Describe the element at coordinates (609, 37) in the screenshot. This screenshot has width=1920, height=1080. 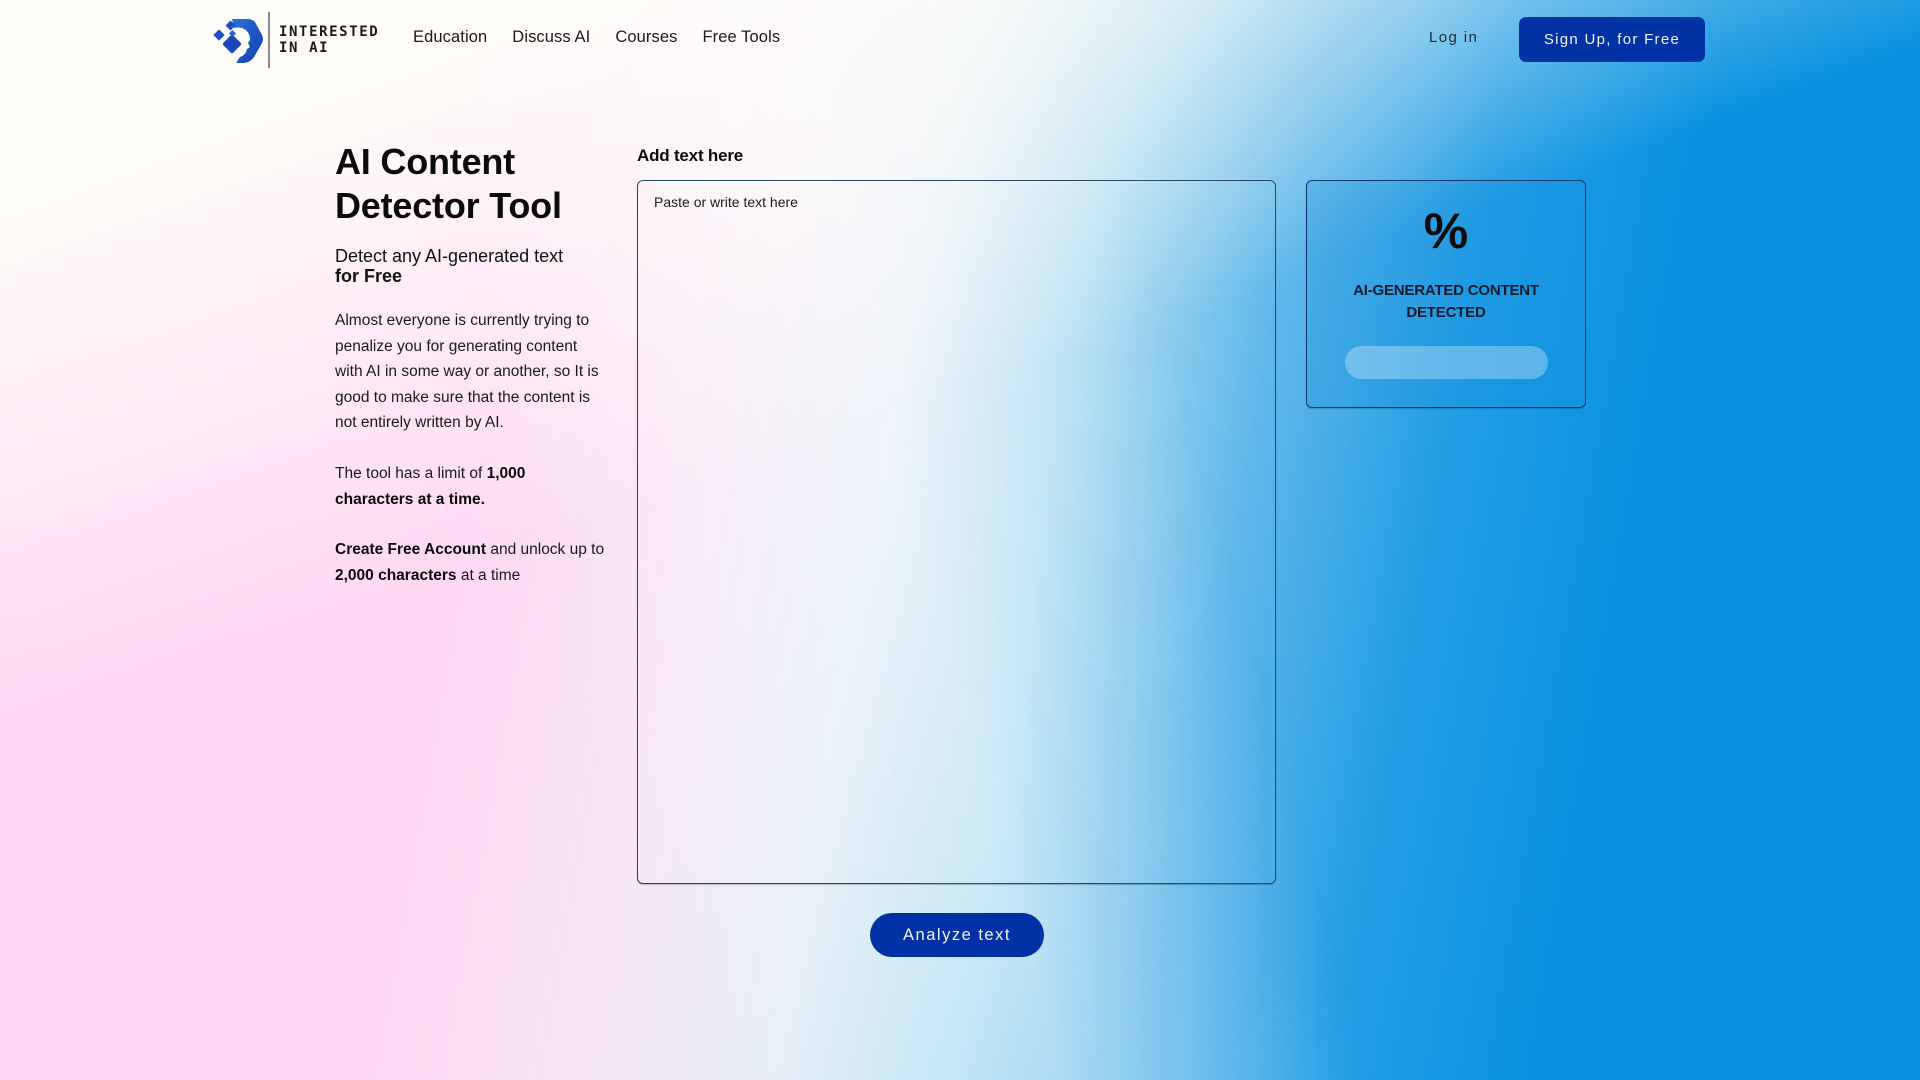
I see `main-nav: Education Discuss AI Courses Free Tools` at that location.